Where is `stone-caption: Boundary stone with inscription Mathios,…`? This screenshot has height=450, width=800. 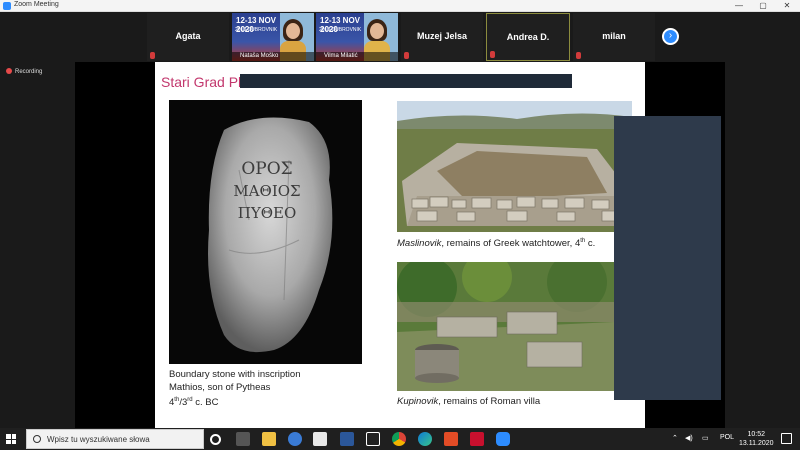
stone-caption: Boundary stone with inscription Mathios,… is located at coordinates (235, 388).